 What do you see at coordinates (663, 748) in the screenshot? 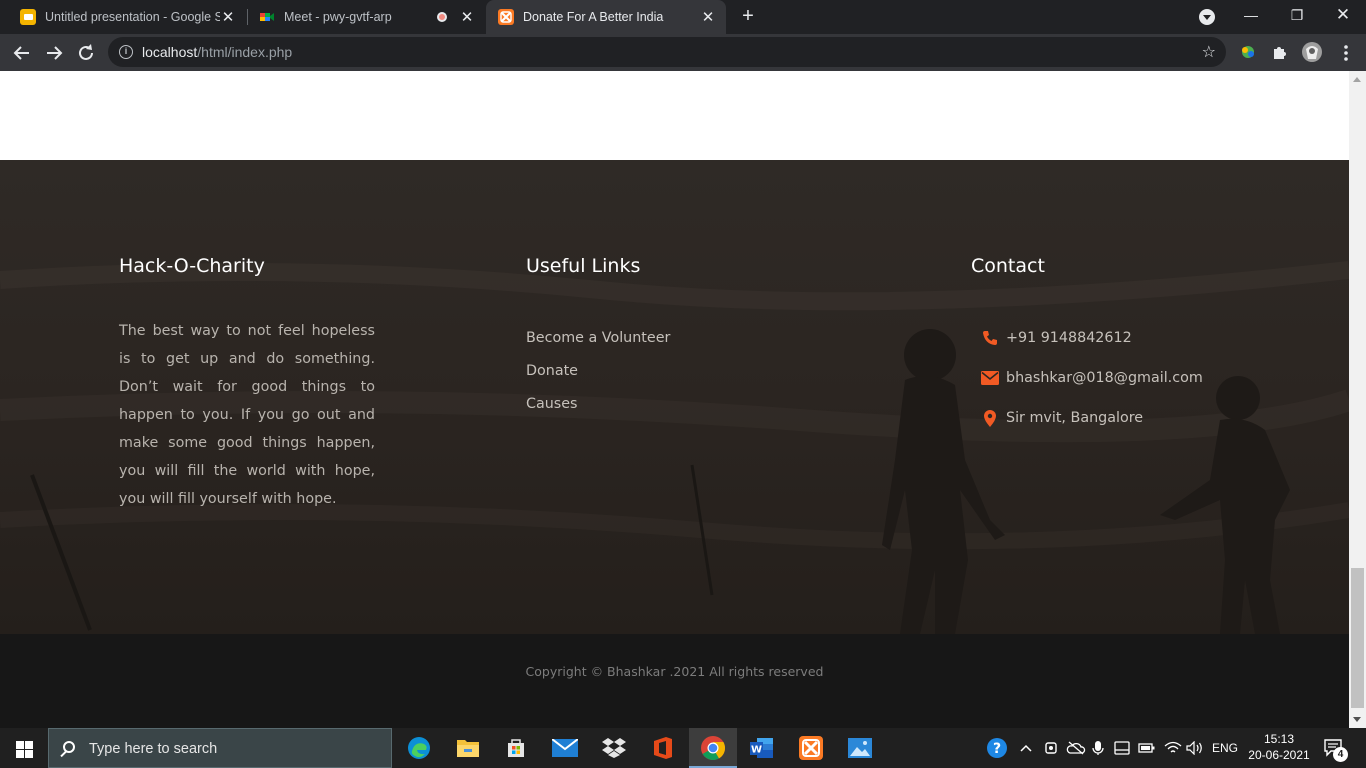
I see `office-icon` at bounding box center [663, 748].